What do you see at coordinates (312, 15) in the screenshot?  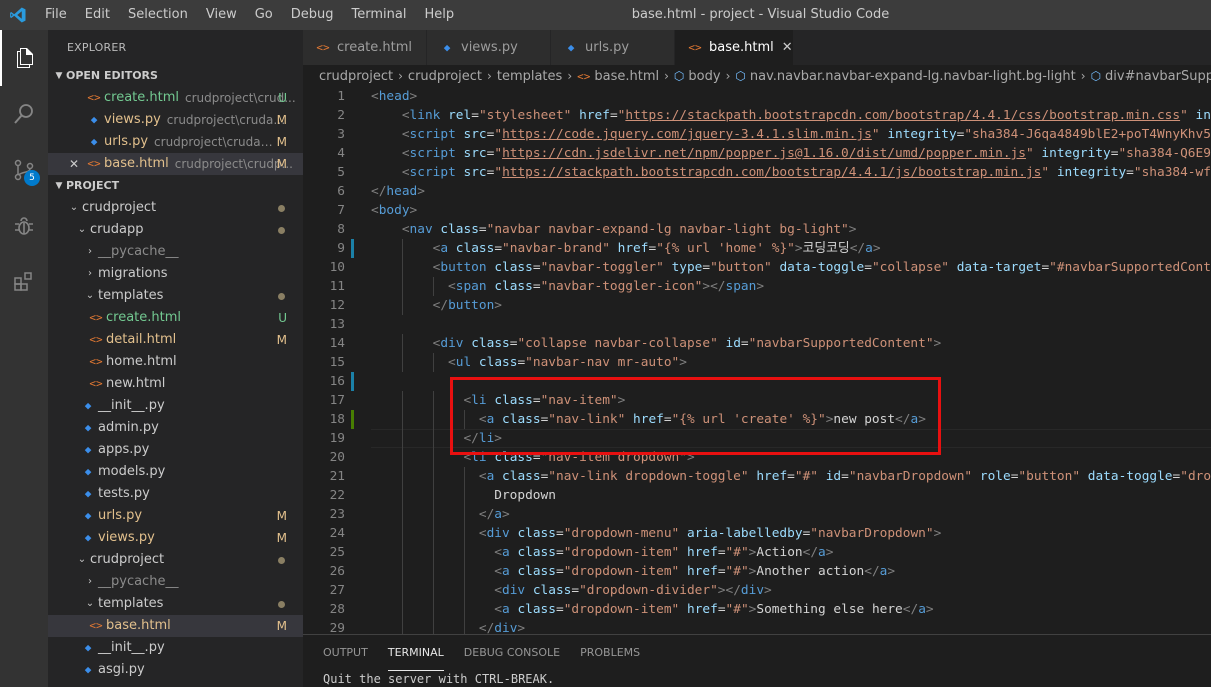 I see `menu-debug: Debug` at bounding box center [312, 15].